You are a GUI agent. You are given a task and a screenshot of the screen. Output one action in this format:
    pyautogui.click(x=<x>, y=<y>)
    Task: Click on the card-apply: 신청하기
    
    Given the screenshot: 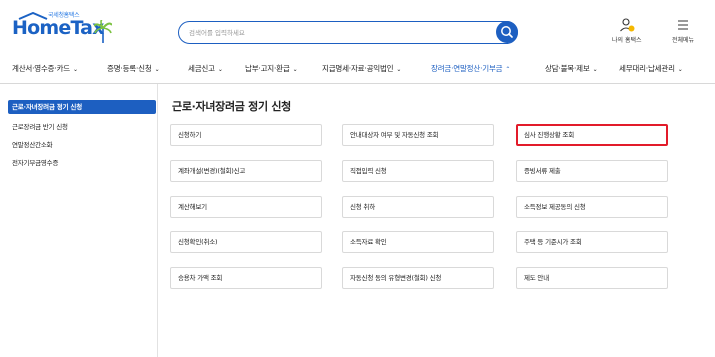 What is the action you would take?
    pyautogui.click(x=246, y=135)
    